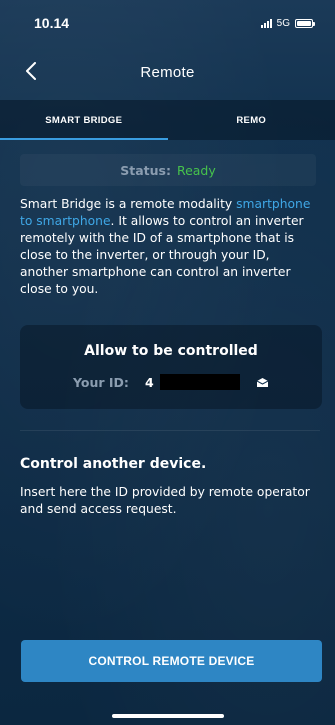 The width and height of the screenshot is (335, 725). What do you see at coordinates (170, 430) in the screenshot?
I see `section-divider` at bounding box center [170, 430].